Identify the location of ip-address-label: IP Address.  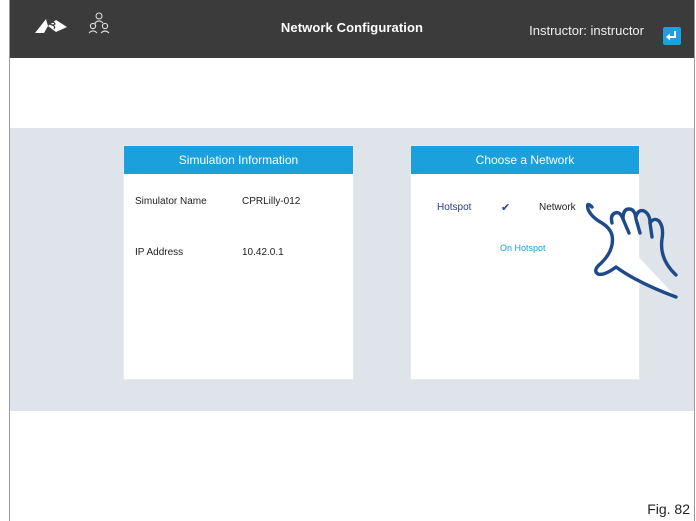
(159, 252).